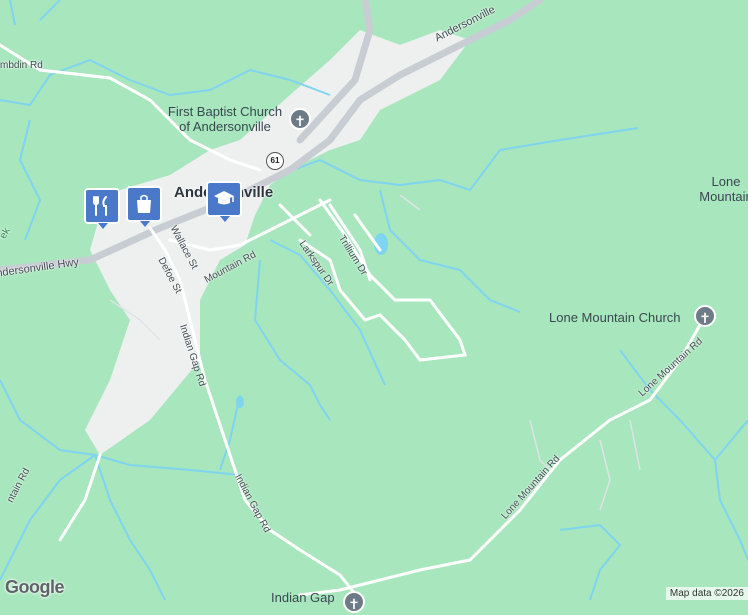 The height and width of the screenshot is (615, 748). I want to click on school-pin, so click(224, 201).